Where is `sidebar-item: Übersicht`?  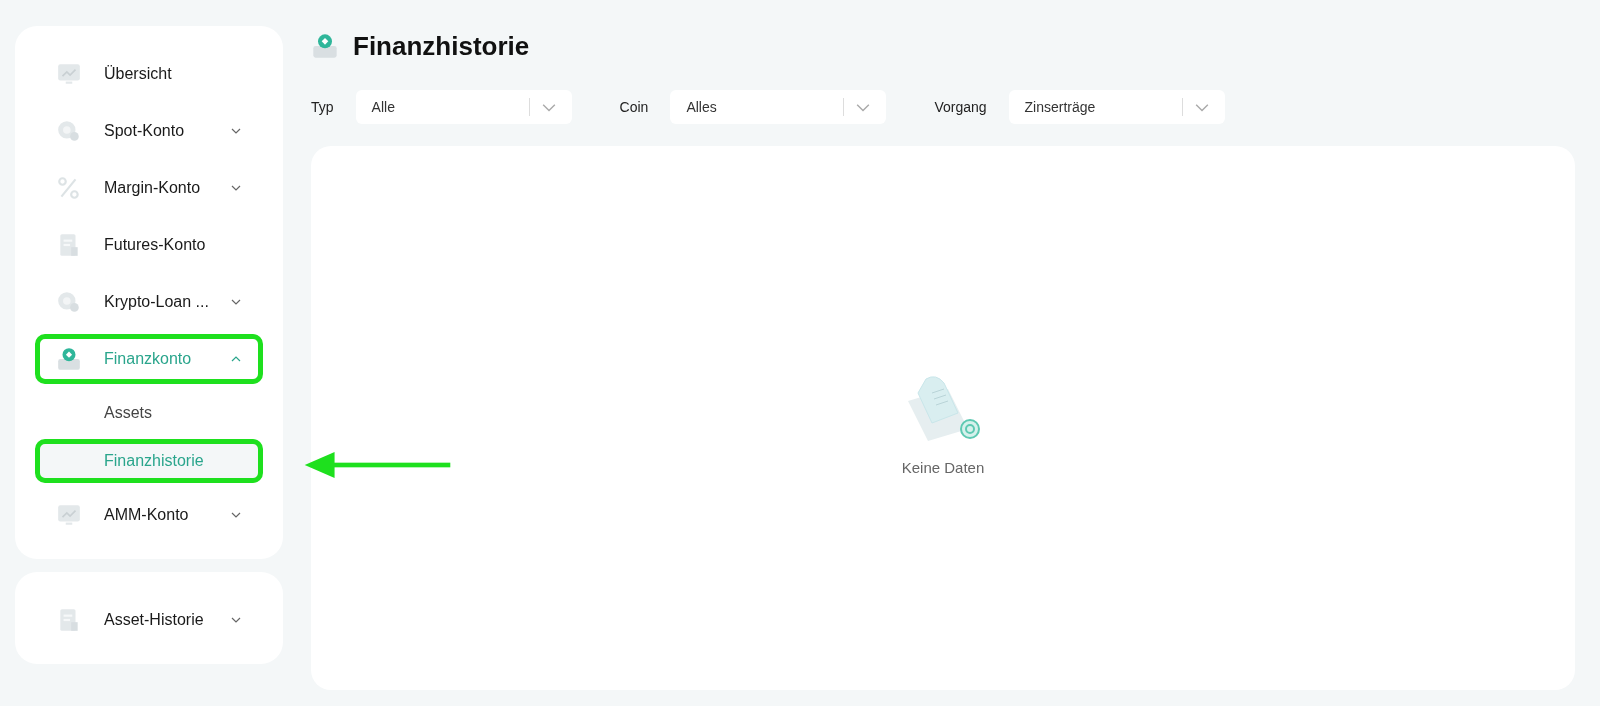 sidebar-item: Übersicht is located at coordinates (149, 74).